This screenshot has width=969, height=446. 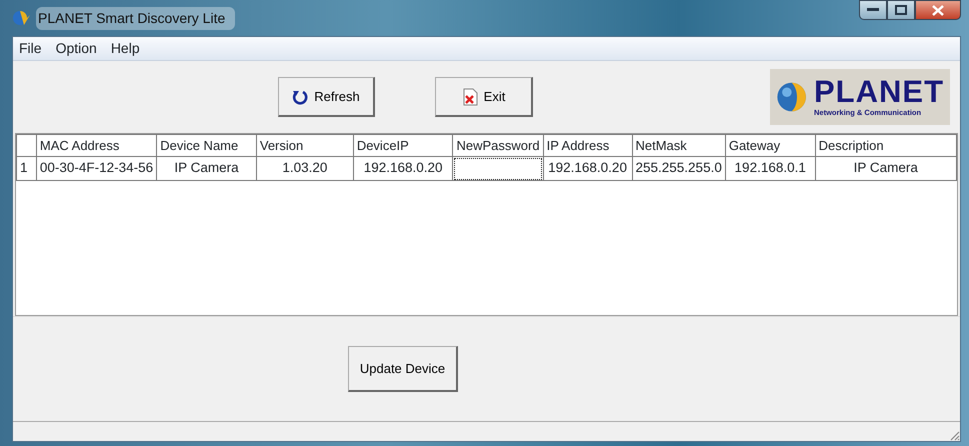 I want to click on update-device-button: Update Device, so click(x=403, y=369).